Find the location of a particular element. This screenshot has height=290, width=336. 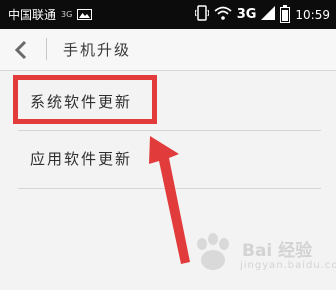

paw-logo-icon is located at coordinates (213, 251).